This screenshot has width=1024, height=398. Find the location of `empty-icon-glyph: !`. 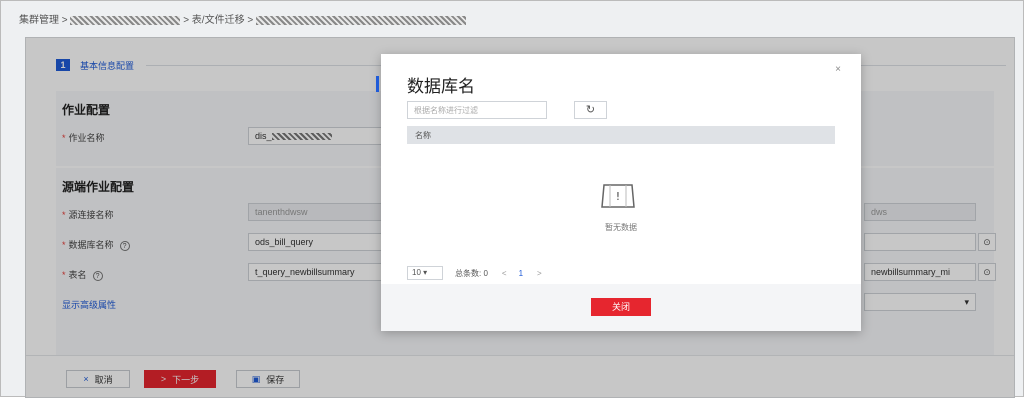

empty-icon-glyph: ! is located at coordinates (618, 196).